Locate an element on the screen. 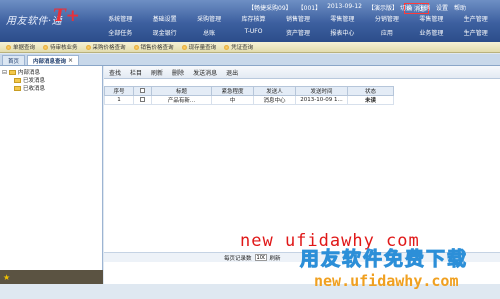 This screenshot has height=299, width=500. menu-item: 基础设置 is located at coordinates (164, 18).